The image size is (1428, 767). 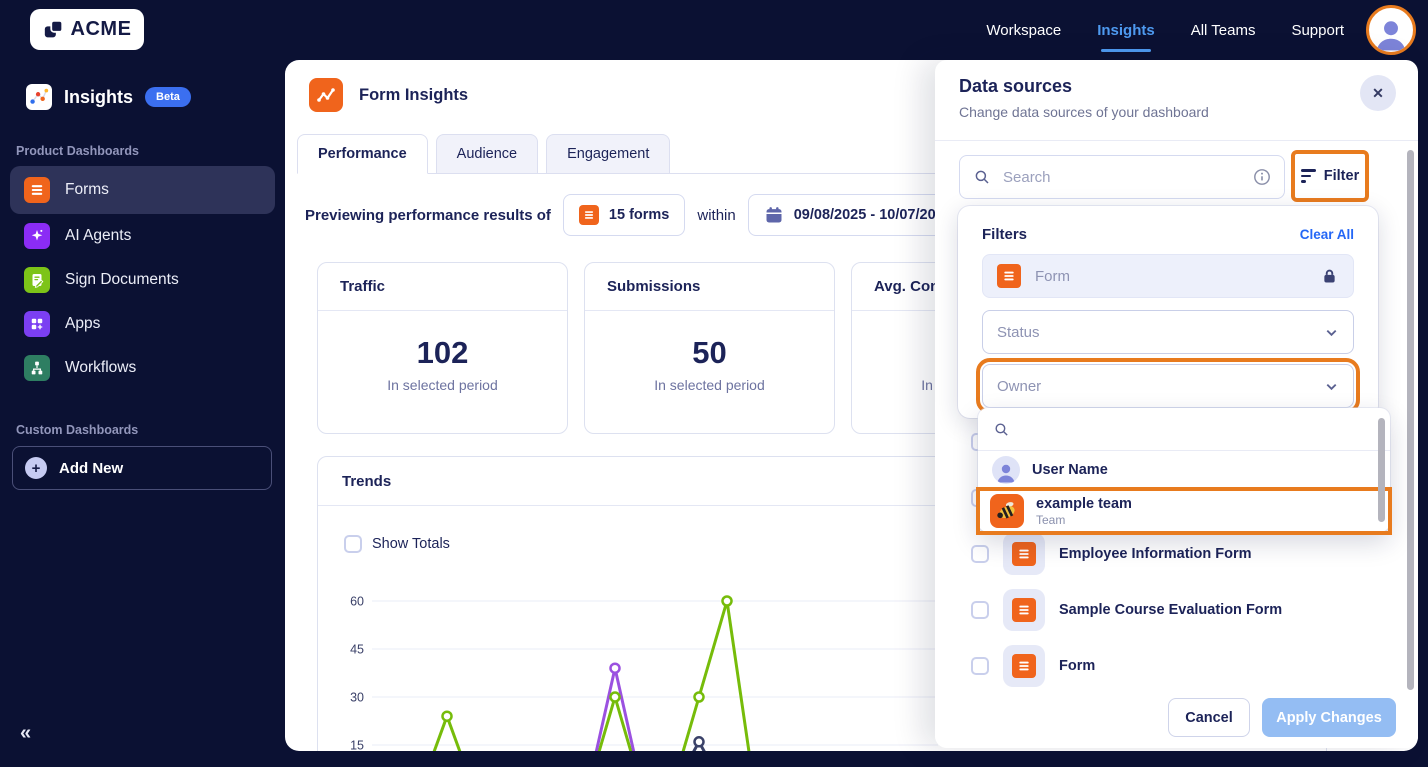 What do you see at coordinates (1331, 332) in the screenshot?
I see `chevron-down-icon` at bounding box center [1331, 332].